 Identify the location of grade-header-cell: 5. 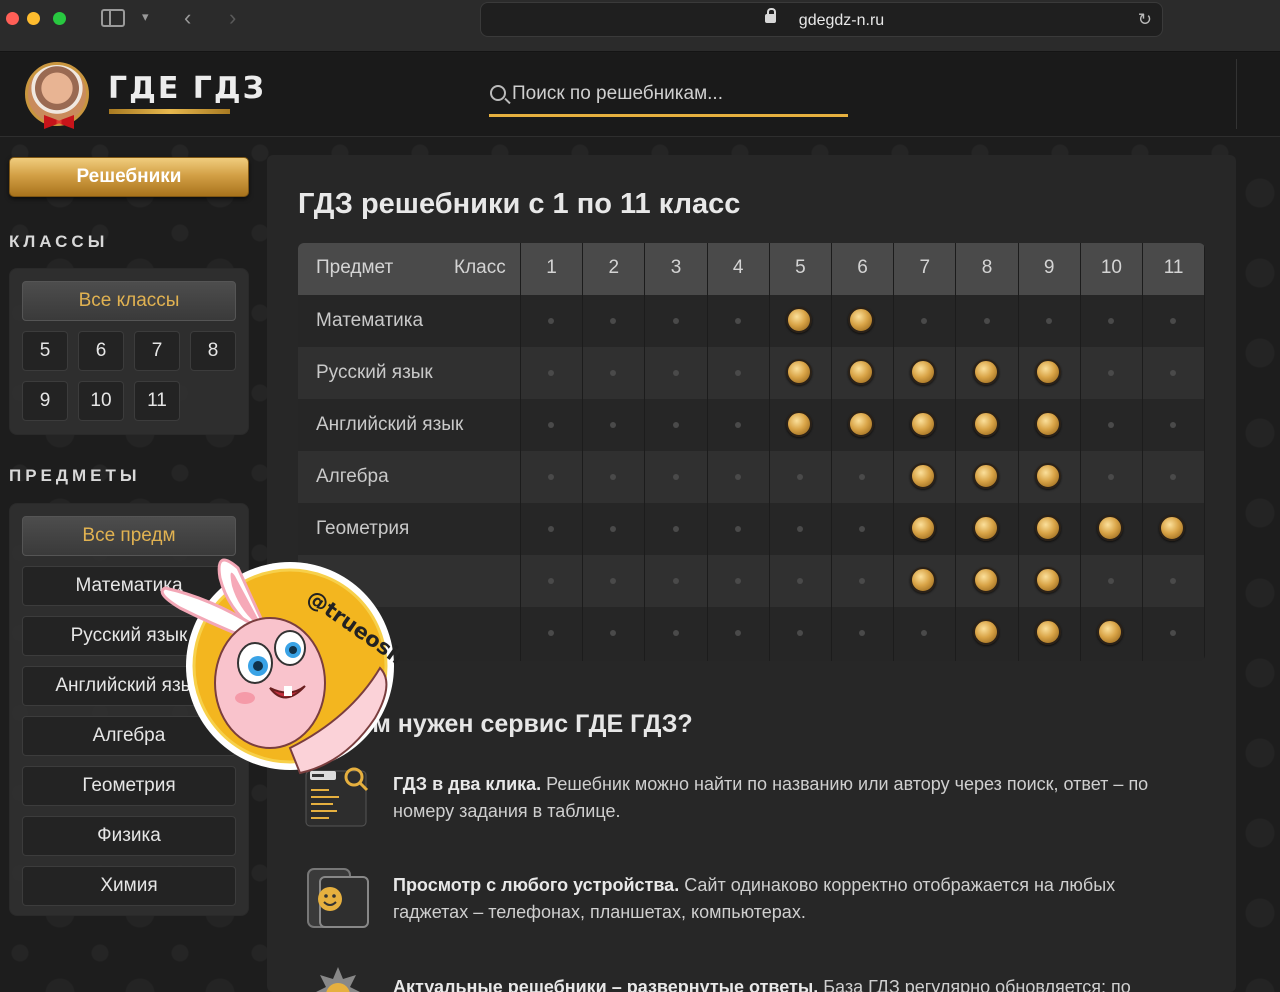
(800, 269).